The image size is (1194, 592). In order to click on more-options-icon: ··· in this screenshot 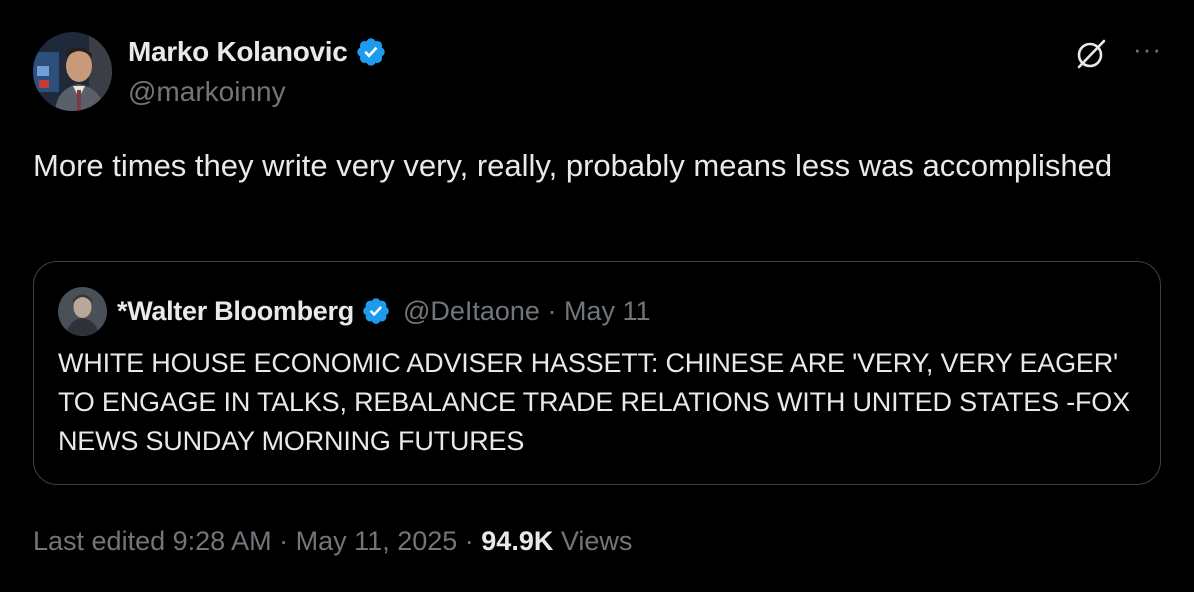, I will do `click(1147, 49)`.